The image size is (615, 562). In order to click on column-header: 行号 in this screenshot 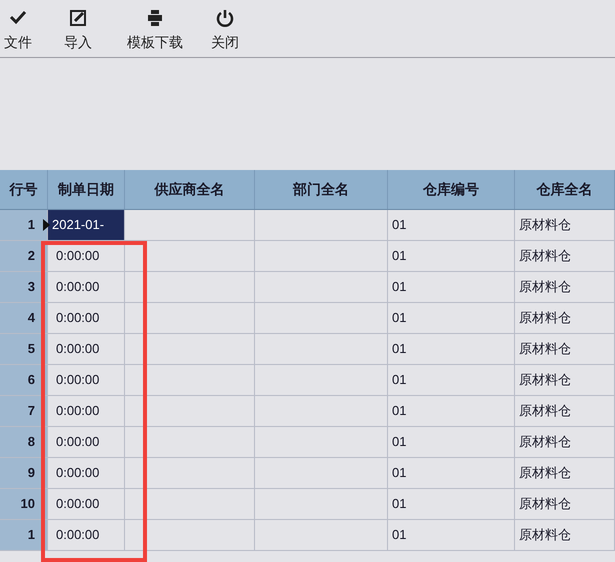, I will do `click(24, 189)`.